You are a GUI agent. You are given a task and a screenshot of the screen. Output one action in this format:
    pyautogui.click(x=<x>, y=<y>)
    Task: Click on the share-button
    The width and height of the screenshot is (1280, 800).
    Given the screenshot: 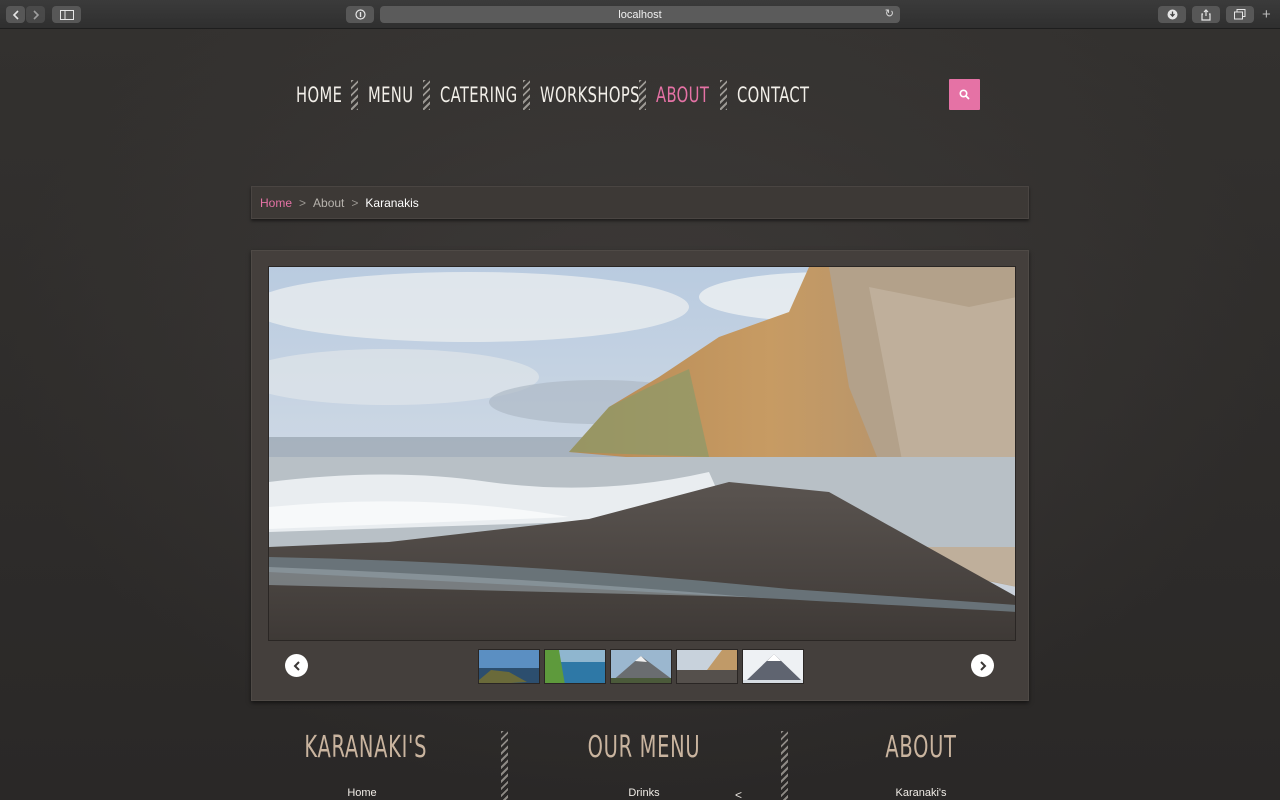 What is the action you would take?
    pyautogui.click(x=1206, y=14)
    